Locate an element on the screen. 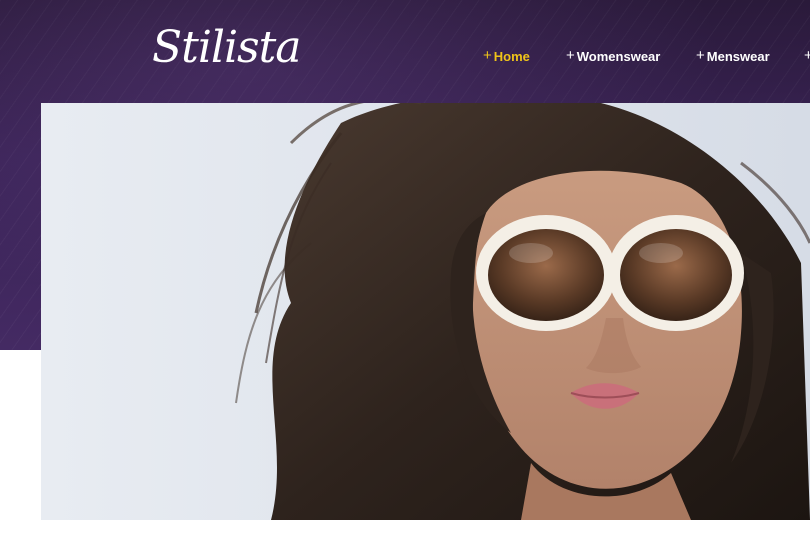  nav-item-more: + is located at coordinates (807, 56).